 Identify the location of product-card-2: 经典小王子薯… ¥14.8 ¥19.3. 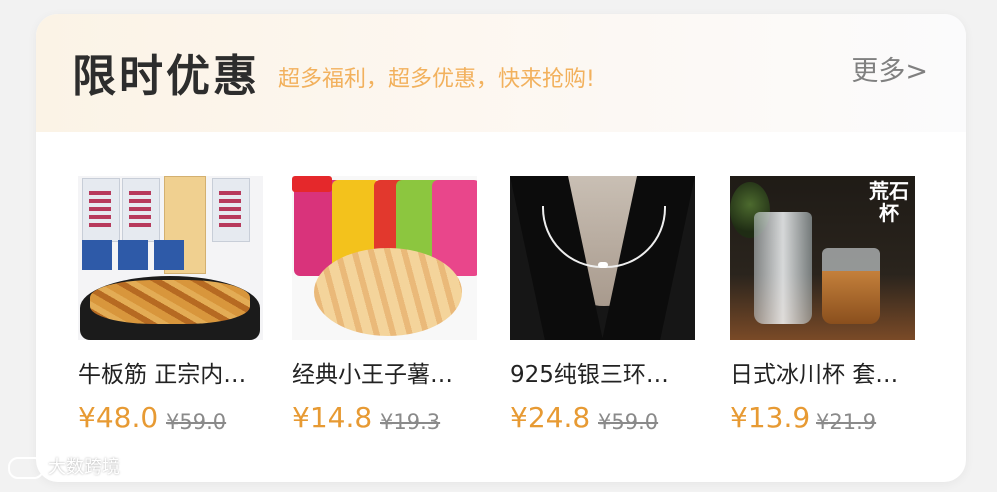
(387, 306).